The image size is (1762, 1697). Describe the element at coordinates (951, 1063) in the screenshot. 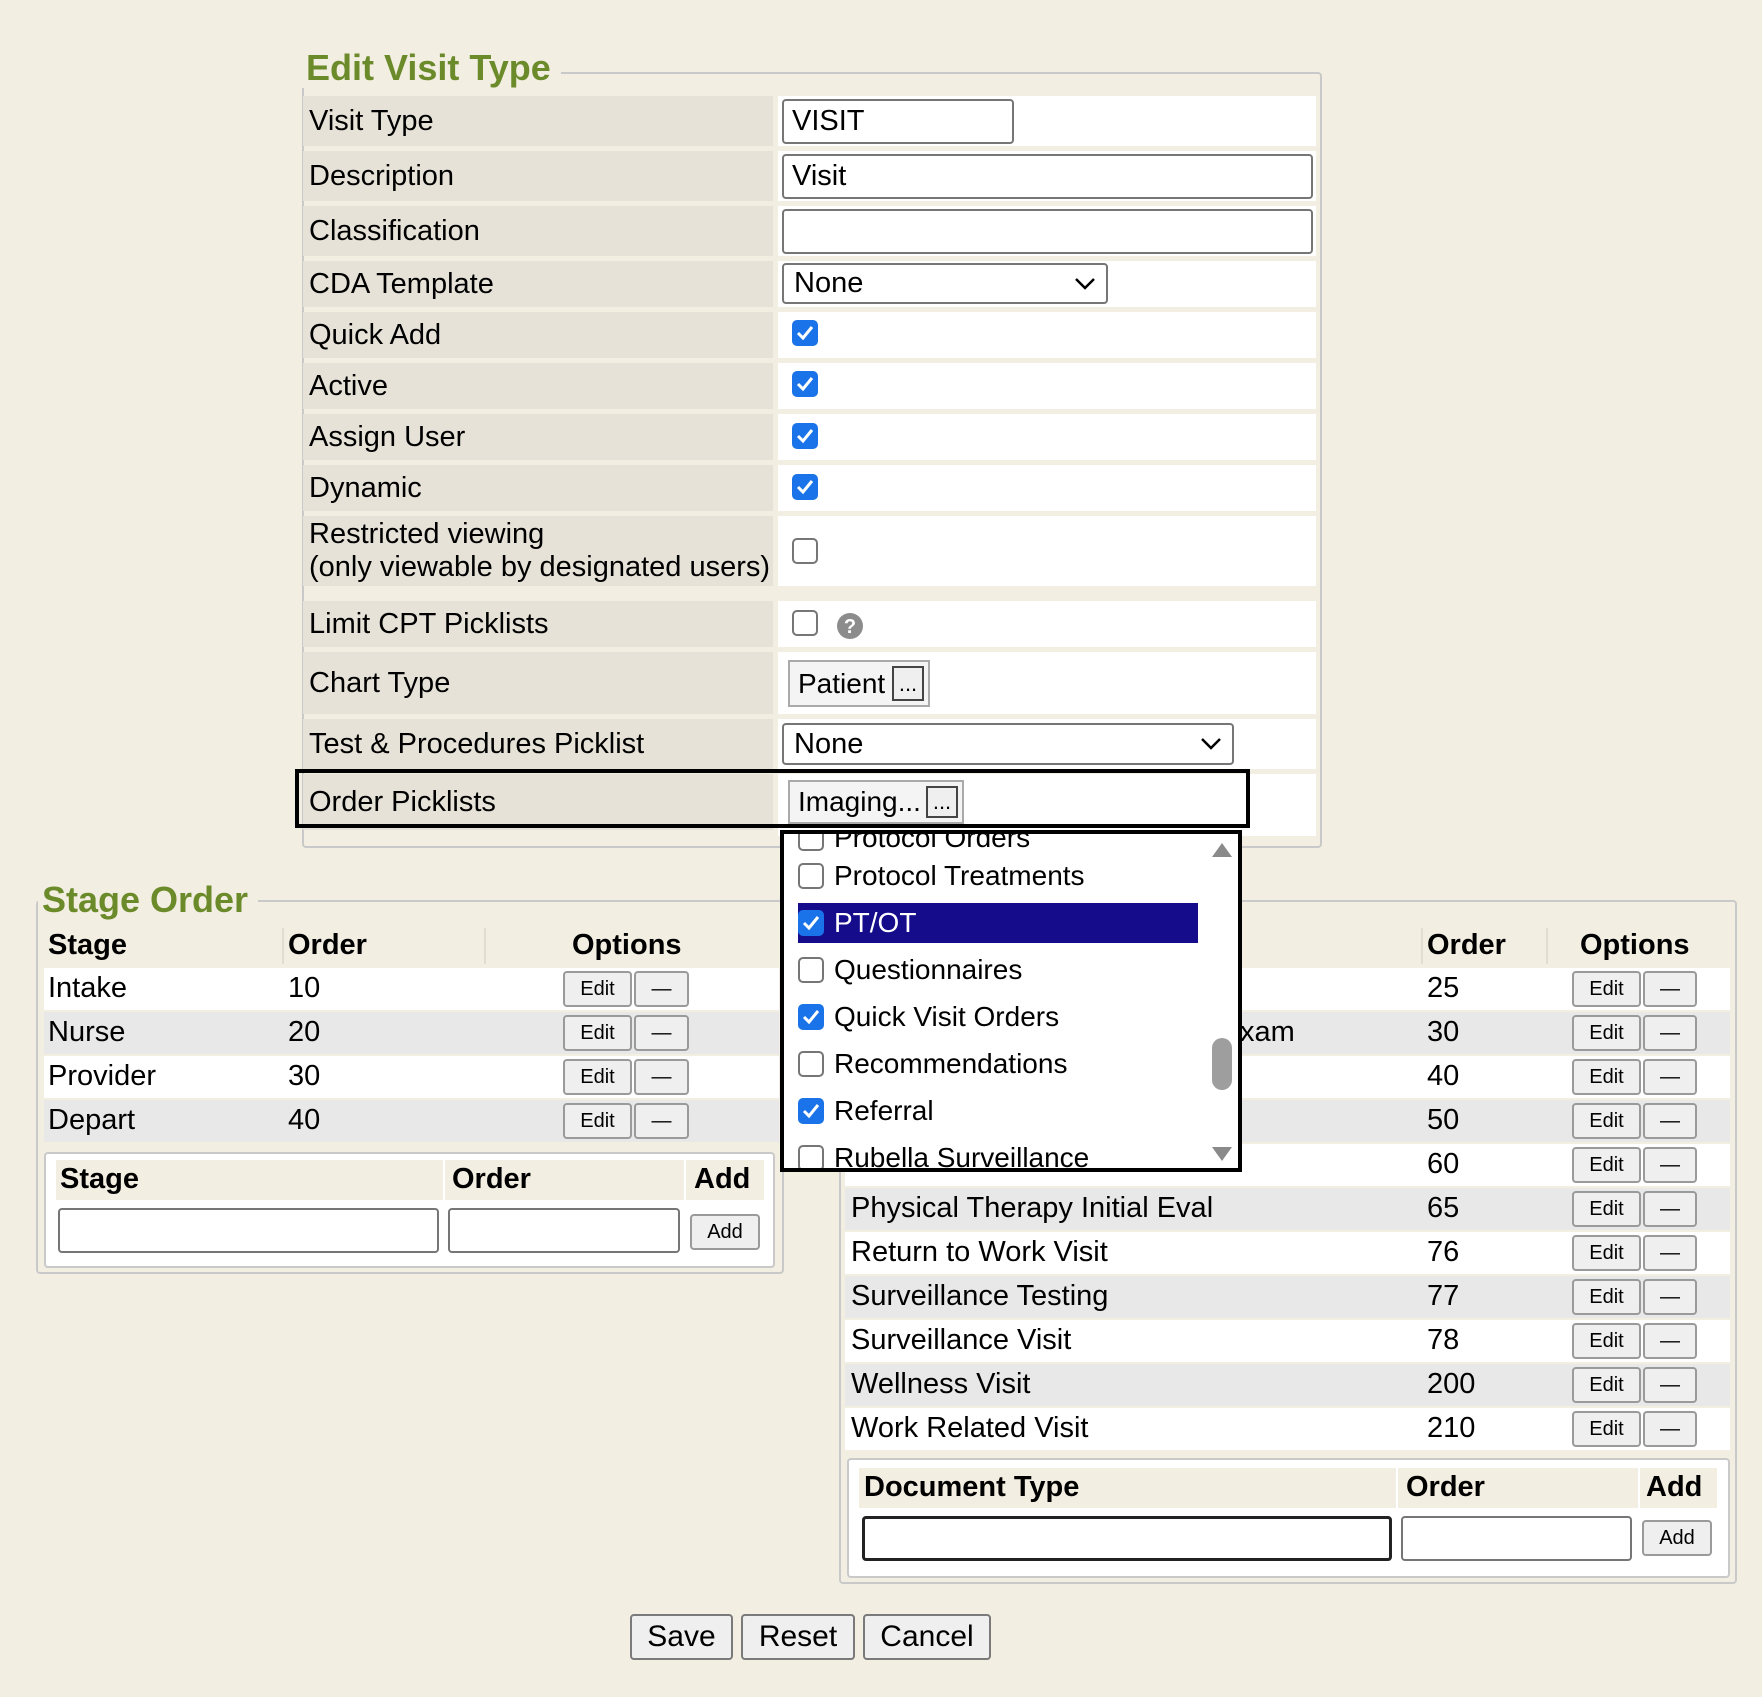

I see `dropdown-item-label: Recommendations` at that location.